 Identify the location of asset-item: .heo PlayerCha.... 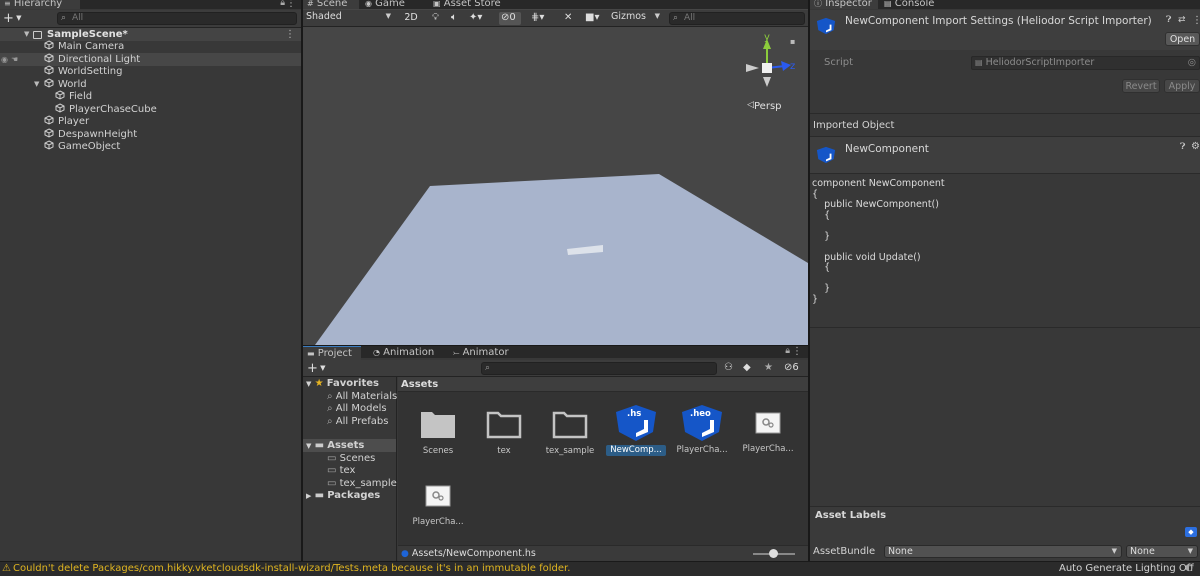
(702, 430).